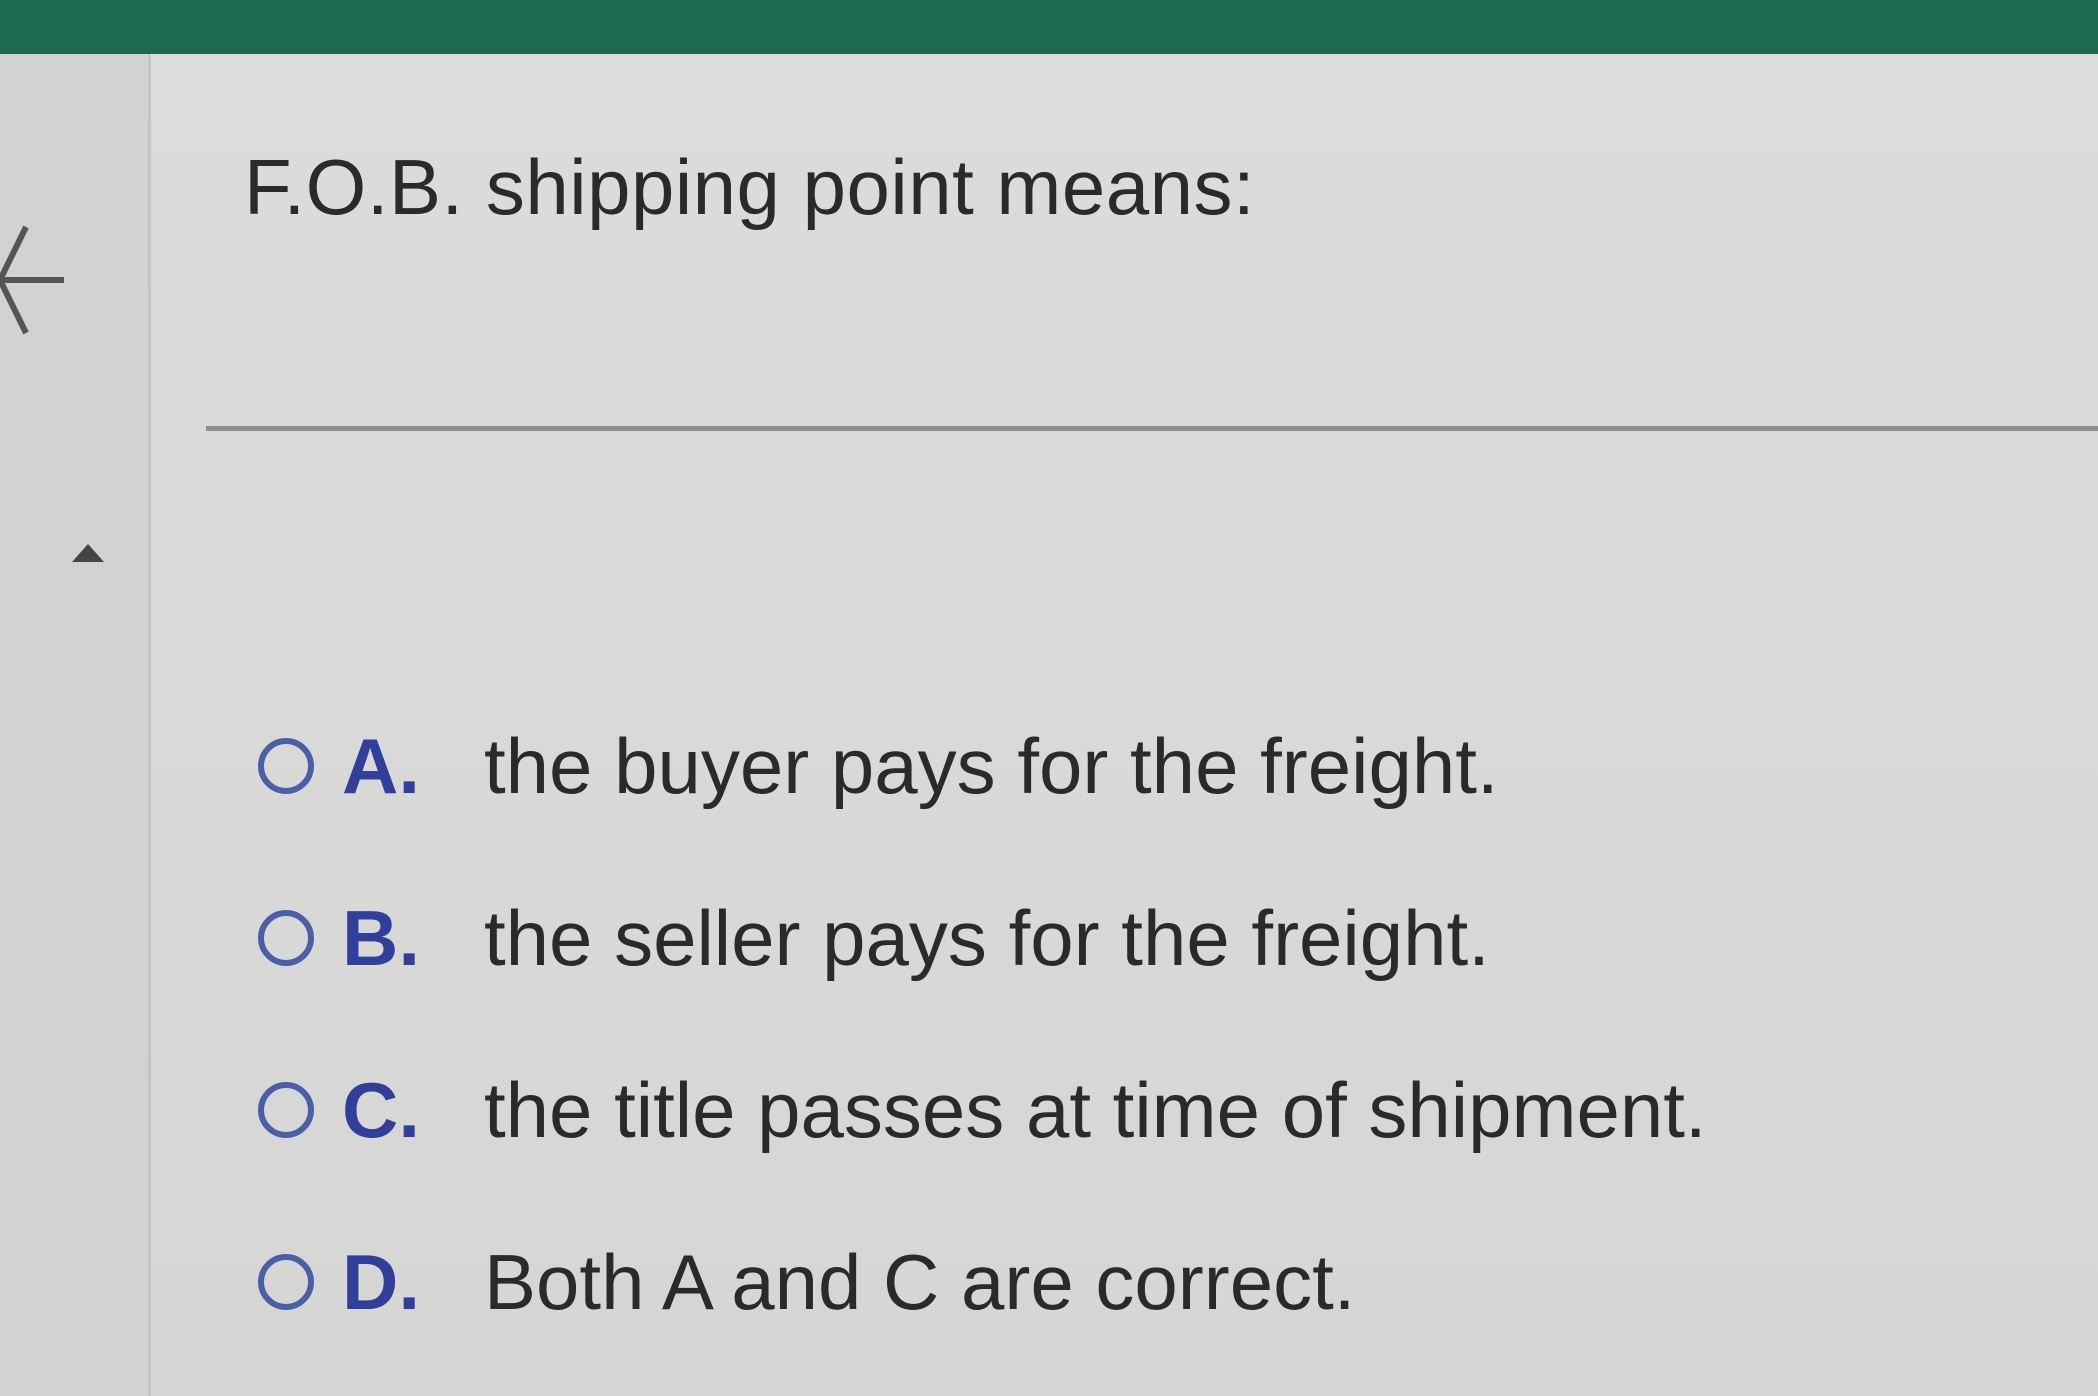  What do you see at coordinates (286, 938) in the screenshot?
I see `radio-button-b` at bounding box center [286, 938].